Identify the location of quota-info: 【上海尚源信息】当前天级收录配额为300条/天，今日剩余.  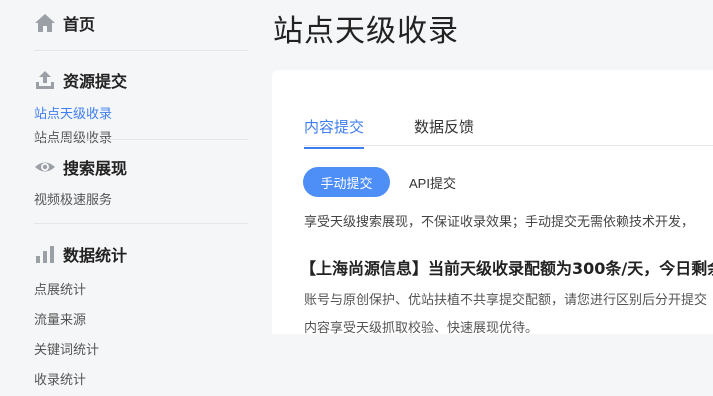
(506, 268).